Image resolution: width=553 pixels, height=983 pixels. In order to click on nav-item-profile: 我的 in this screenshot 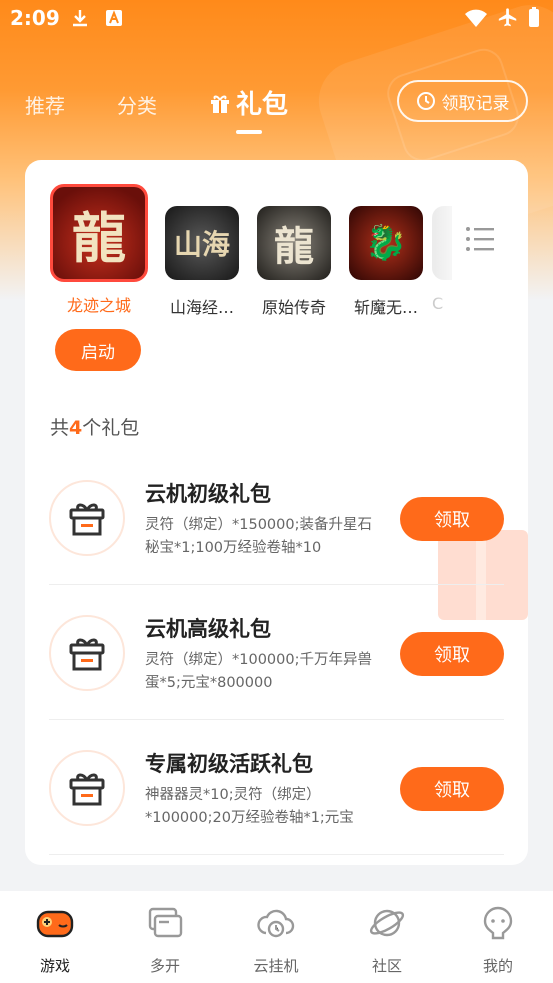, I will do `click(498, 940)`.